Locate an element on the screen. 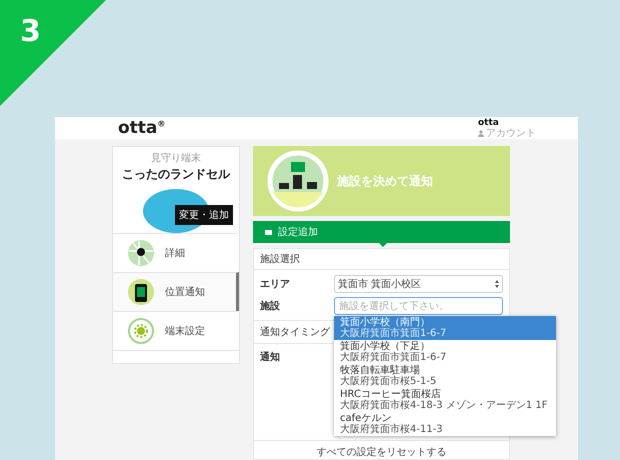 The height and width of the screenshot is (460, 620). field-label: 通知タイミング is located at coordinates (295, 332).